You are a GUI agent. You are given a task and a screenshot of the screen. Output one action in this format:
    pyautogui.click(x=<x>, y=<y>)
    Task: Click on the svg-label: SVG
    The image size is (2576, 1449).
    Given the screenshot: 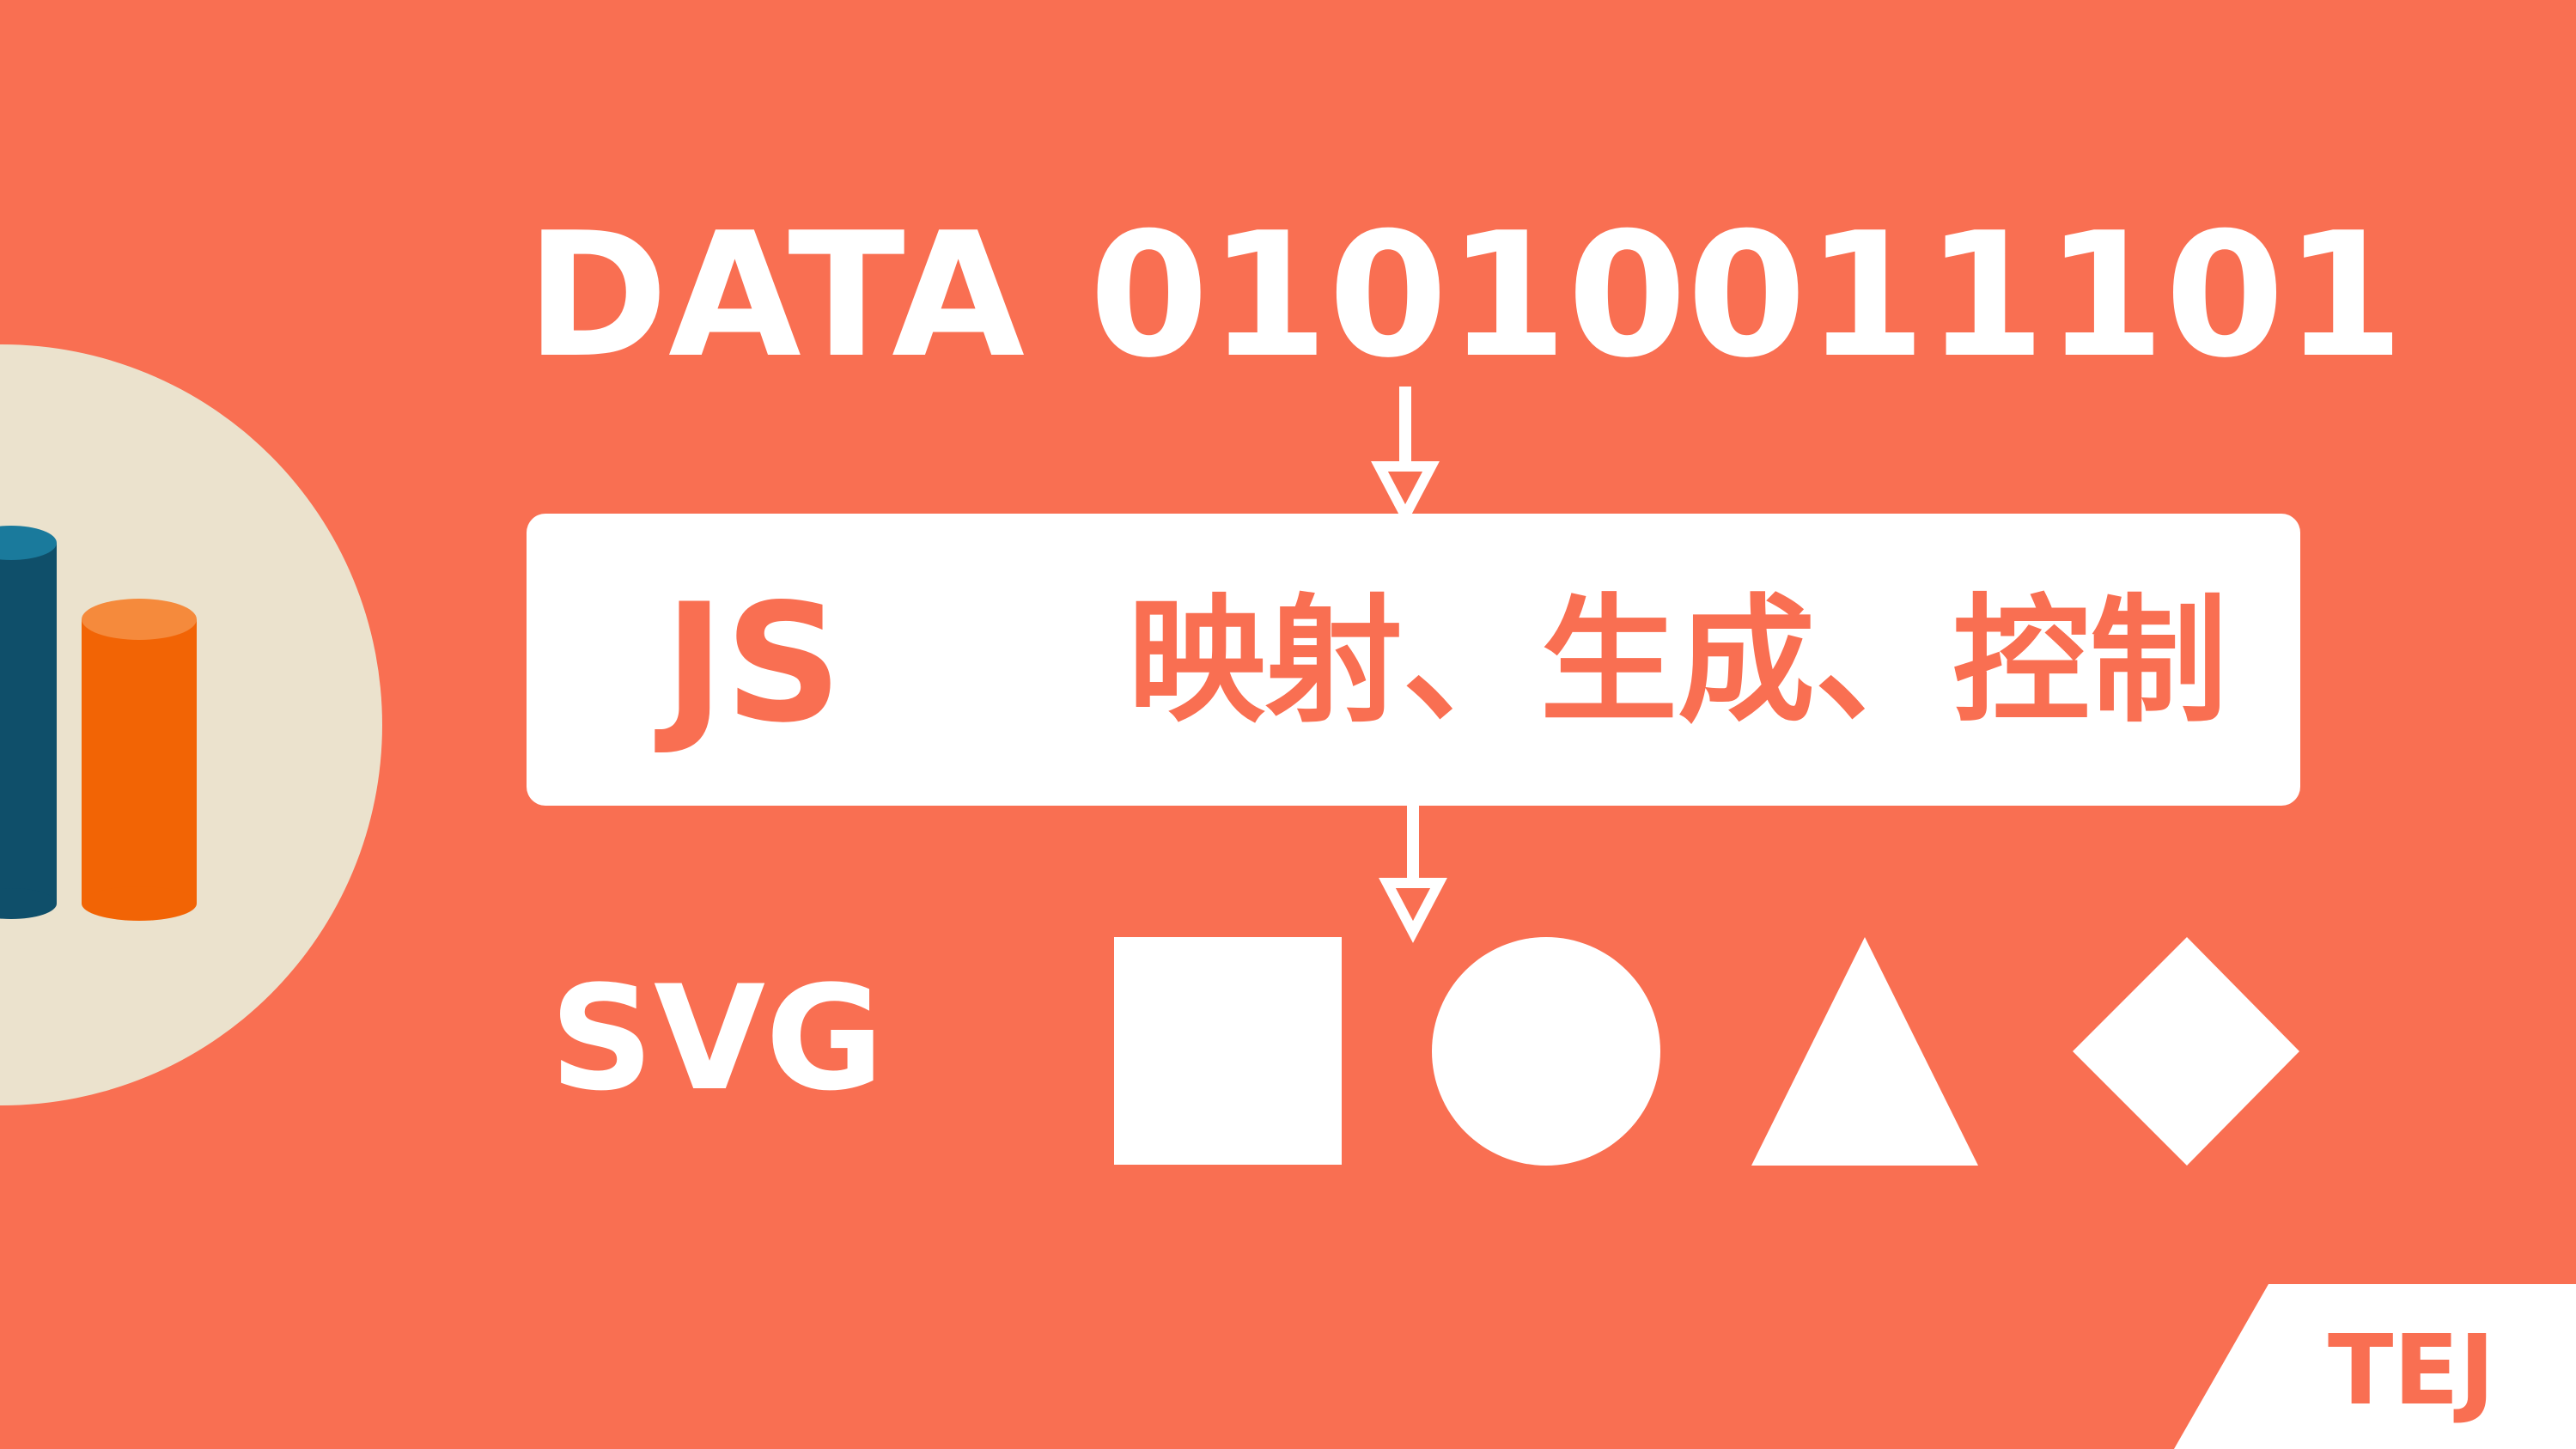 What is the action you would take?
    pyautogui.click(x=717, y=1038)
    